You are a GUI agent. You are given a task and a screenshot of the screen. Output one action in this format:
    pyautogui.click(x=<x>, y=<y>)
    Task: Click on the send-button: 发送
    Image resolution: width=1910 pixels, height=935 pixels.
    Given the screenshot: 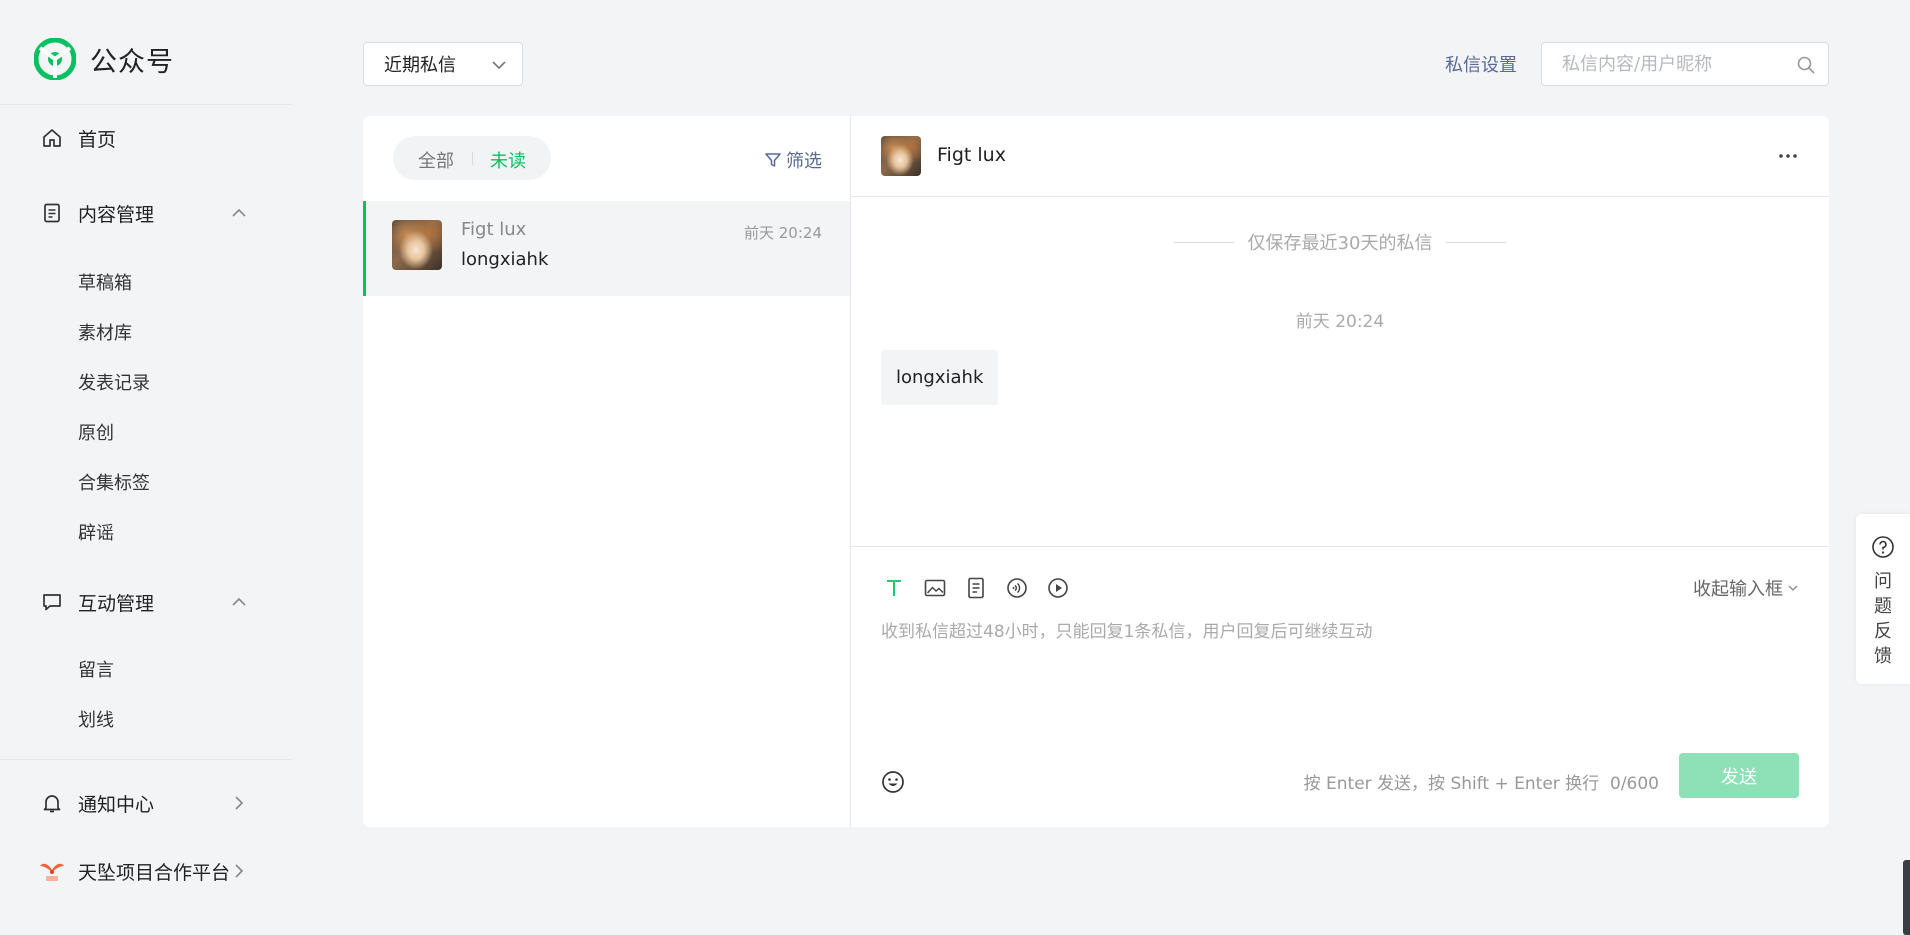 What is the action you would take?
    pyautogui.click(x=1739, y=775)
    